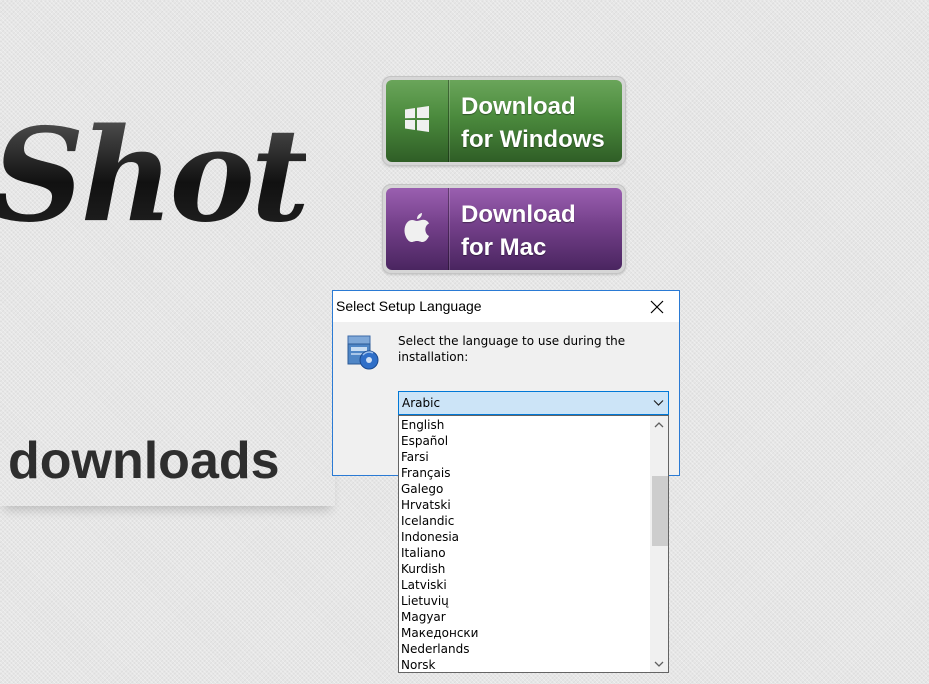 The height and width of the screenshot is (684, 929). Describe the element at coordinates (518, 214) in the screenshot. I see `download-mac-label-line1: Download` at that location.